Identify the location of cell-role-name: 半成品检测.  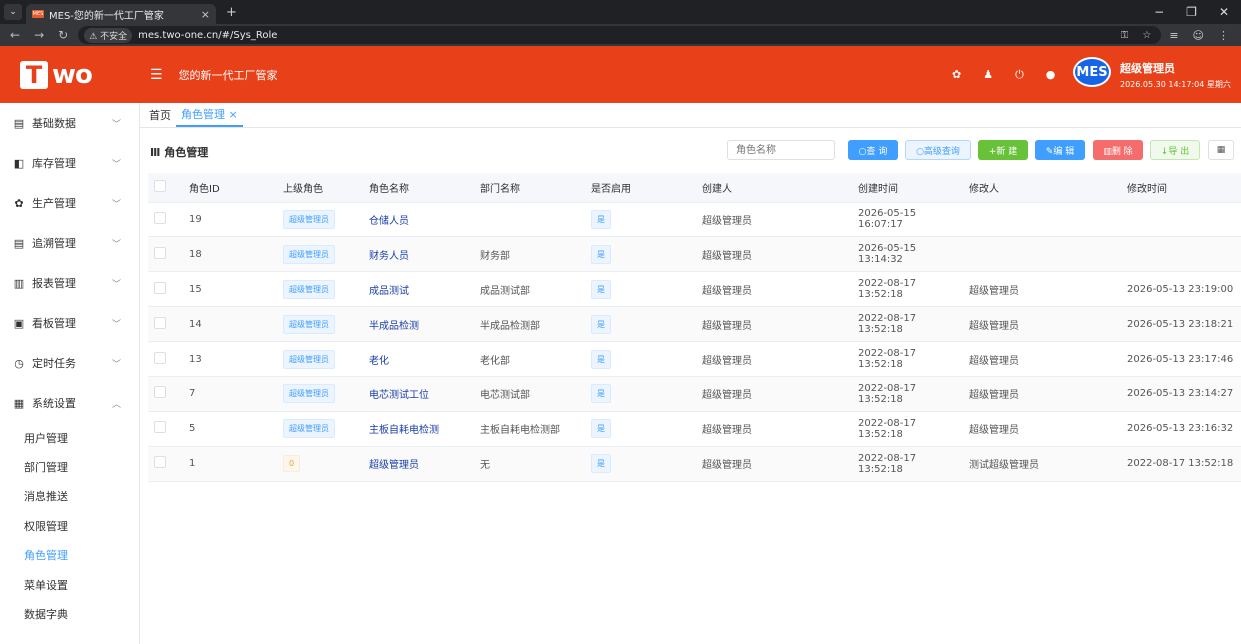
(418, 324).